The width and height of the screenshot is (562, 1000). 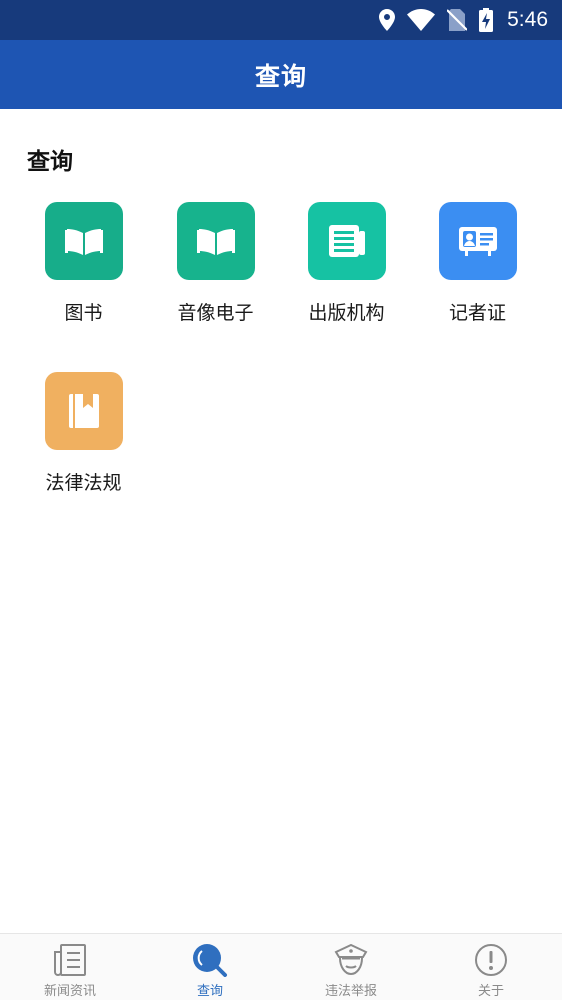 I want to click on nav-label-about: 关于, so click(x=490, y=991).